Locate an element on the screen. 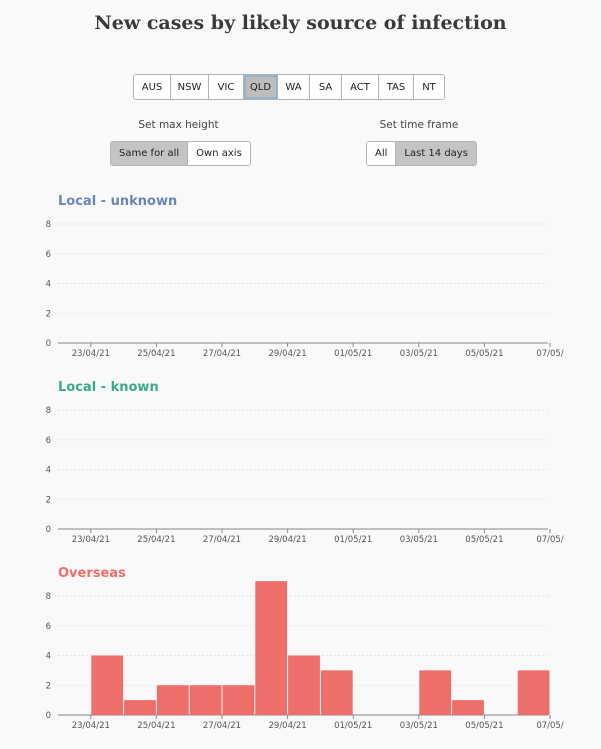 Image resolution: width=601 pixels, height=749 pixels. chart-title: Overseas is located at coordinates (92, 573).